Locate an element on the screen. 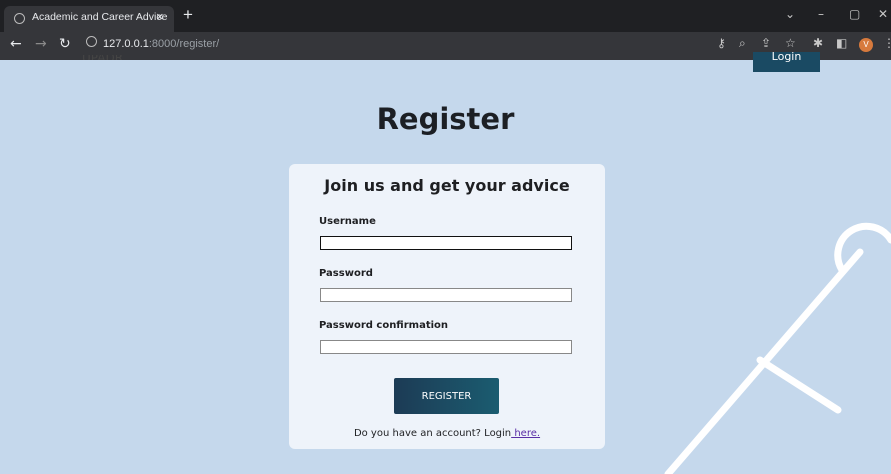 Image resolution: width=891 pixels, height=474 pixels. extensions-icon: ✱ is located at coordinates (818, 43).